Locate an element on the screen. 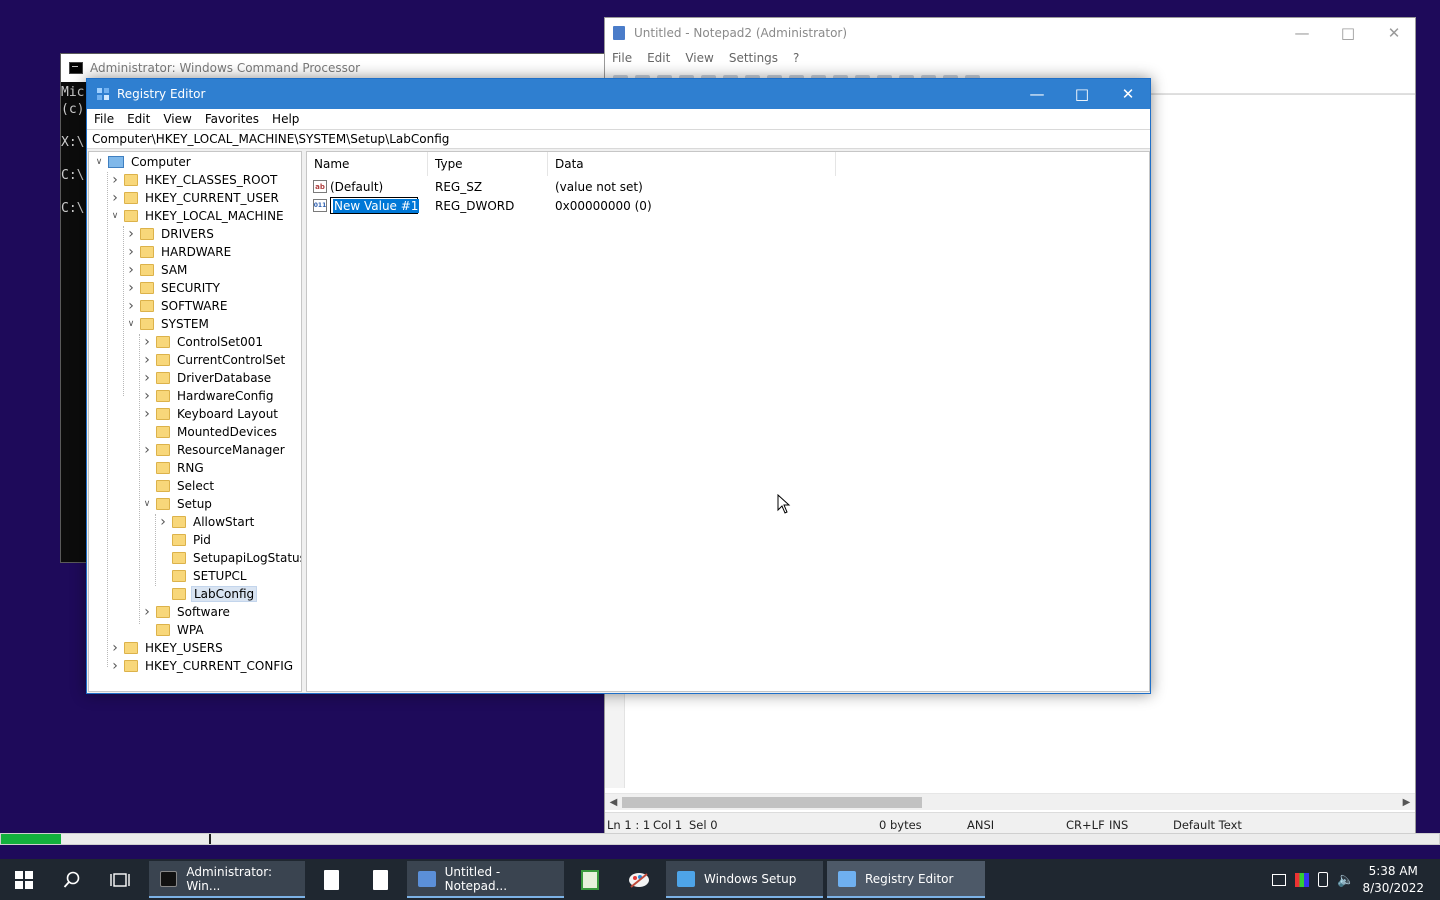 Image resolution: width=1440 pixels, height=900 pixels. tree-node: LabConfig is located at coordinates (207, 594).